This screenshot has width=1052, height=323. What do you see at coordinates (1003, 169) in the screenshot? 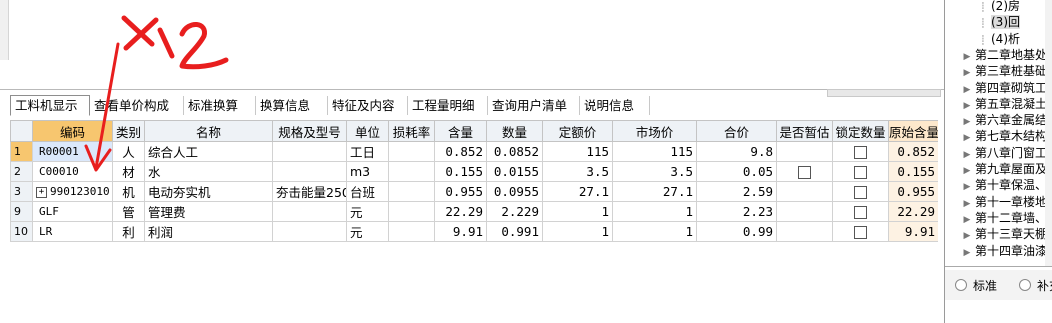
I see `tree-node: ▶ 第九章屋面及` at bounding box center [1003, 169].